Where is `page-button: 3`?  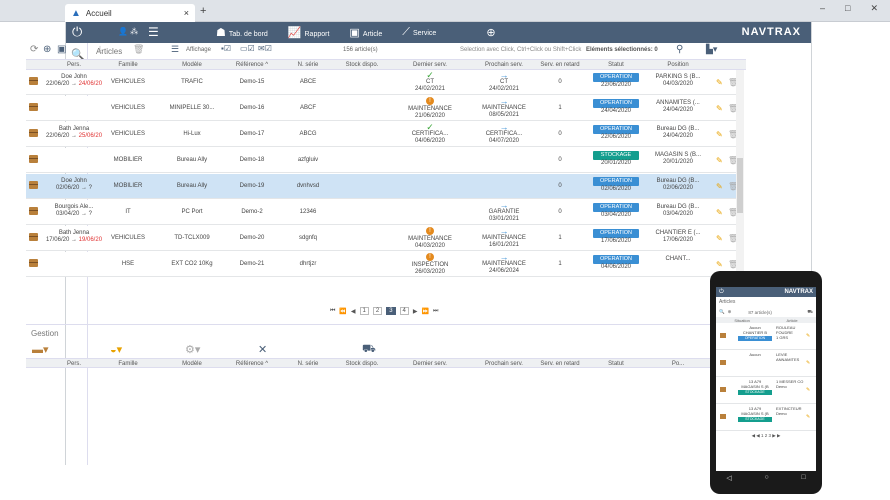
page-button: 3 is located at coordinates (391, 311).